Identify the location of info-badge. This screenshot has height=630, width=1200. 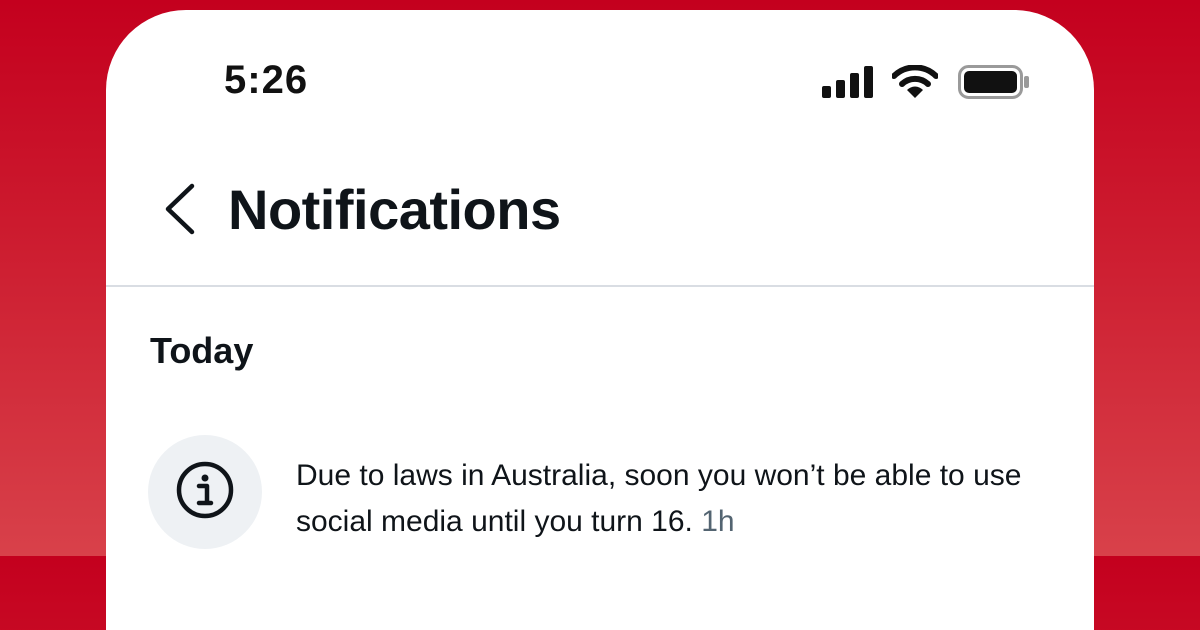
(205, 492).